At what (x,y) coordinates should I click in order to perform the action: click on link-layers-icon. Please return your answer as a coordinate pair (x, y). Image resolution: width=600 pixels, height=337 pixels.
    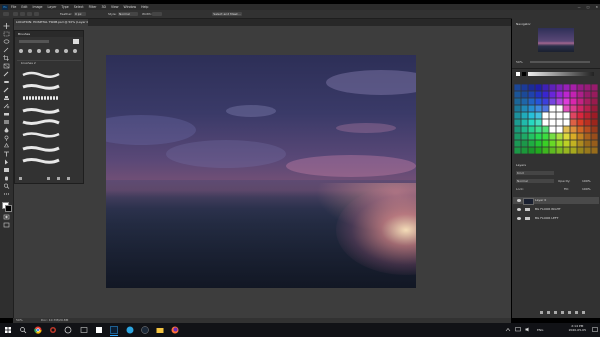
    Looking at the image, I should click on (541, 312).